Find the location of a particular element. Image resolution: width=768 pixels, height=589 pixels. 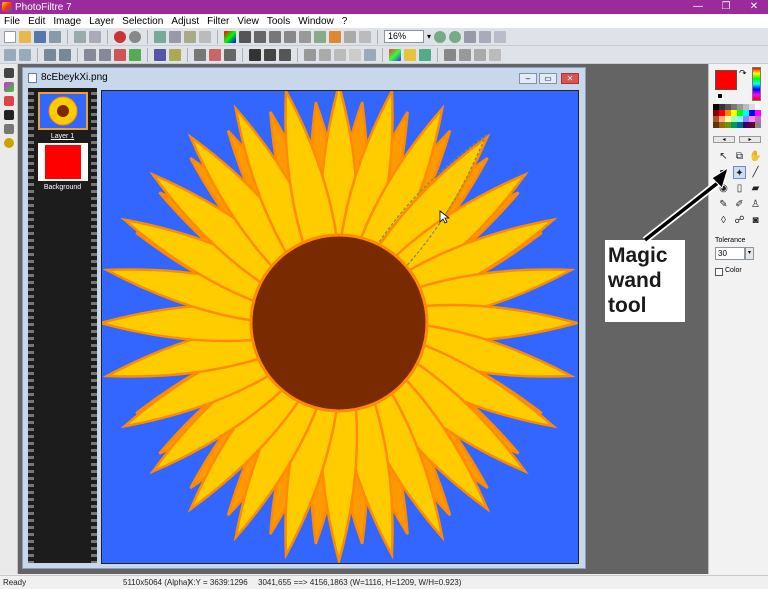

color-adjust-icon is located at coordinates (230, 36).